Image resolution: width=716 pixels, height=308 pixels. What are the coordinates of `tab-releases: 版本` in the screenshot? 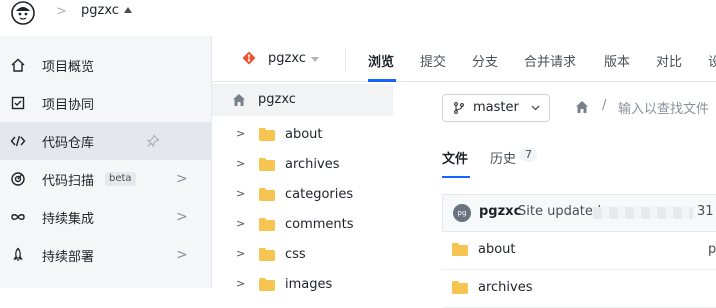 It's located at (617, 60).